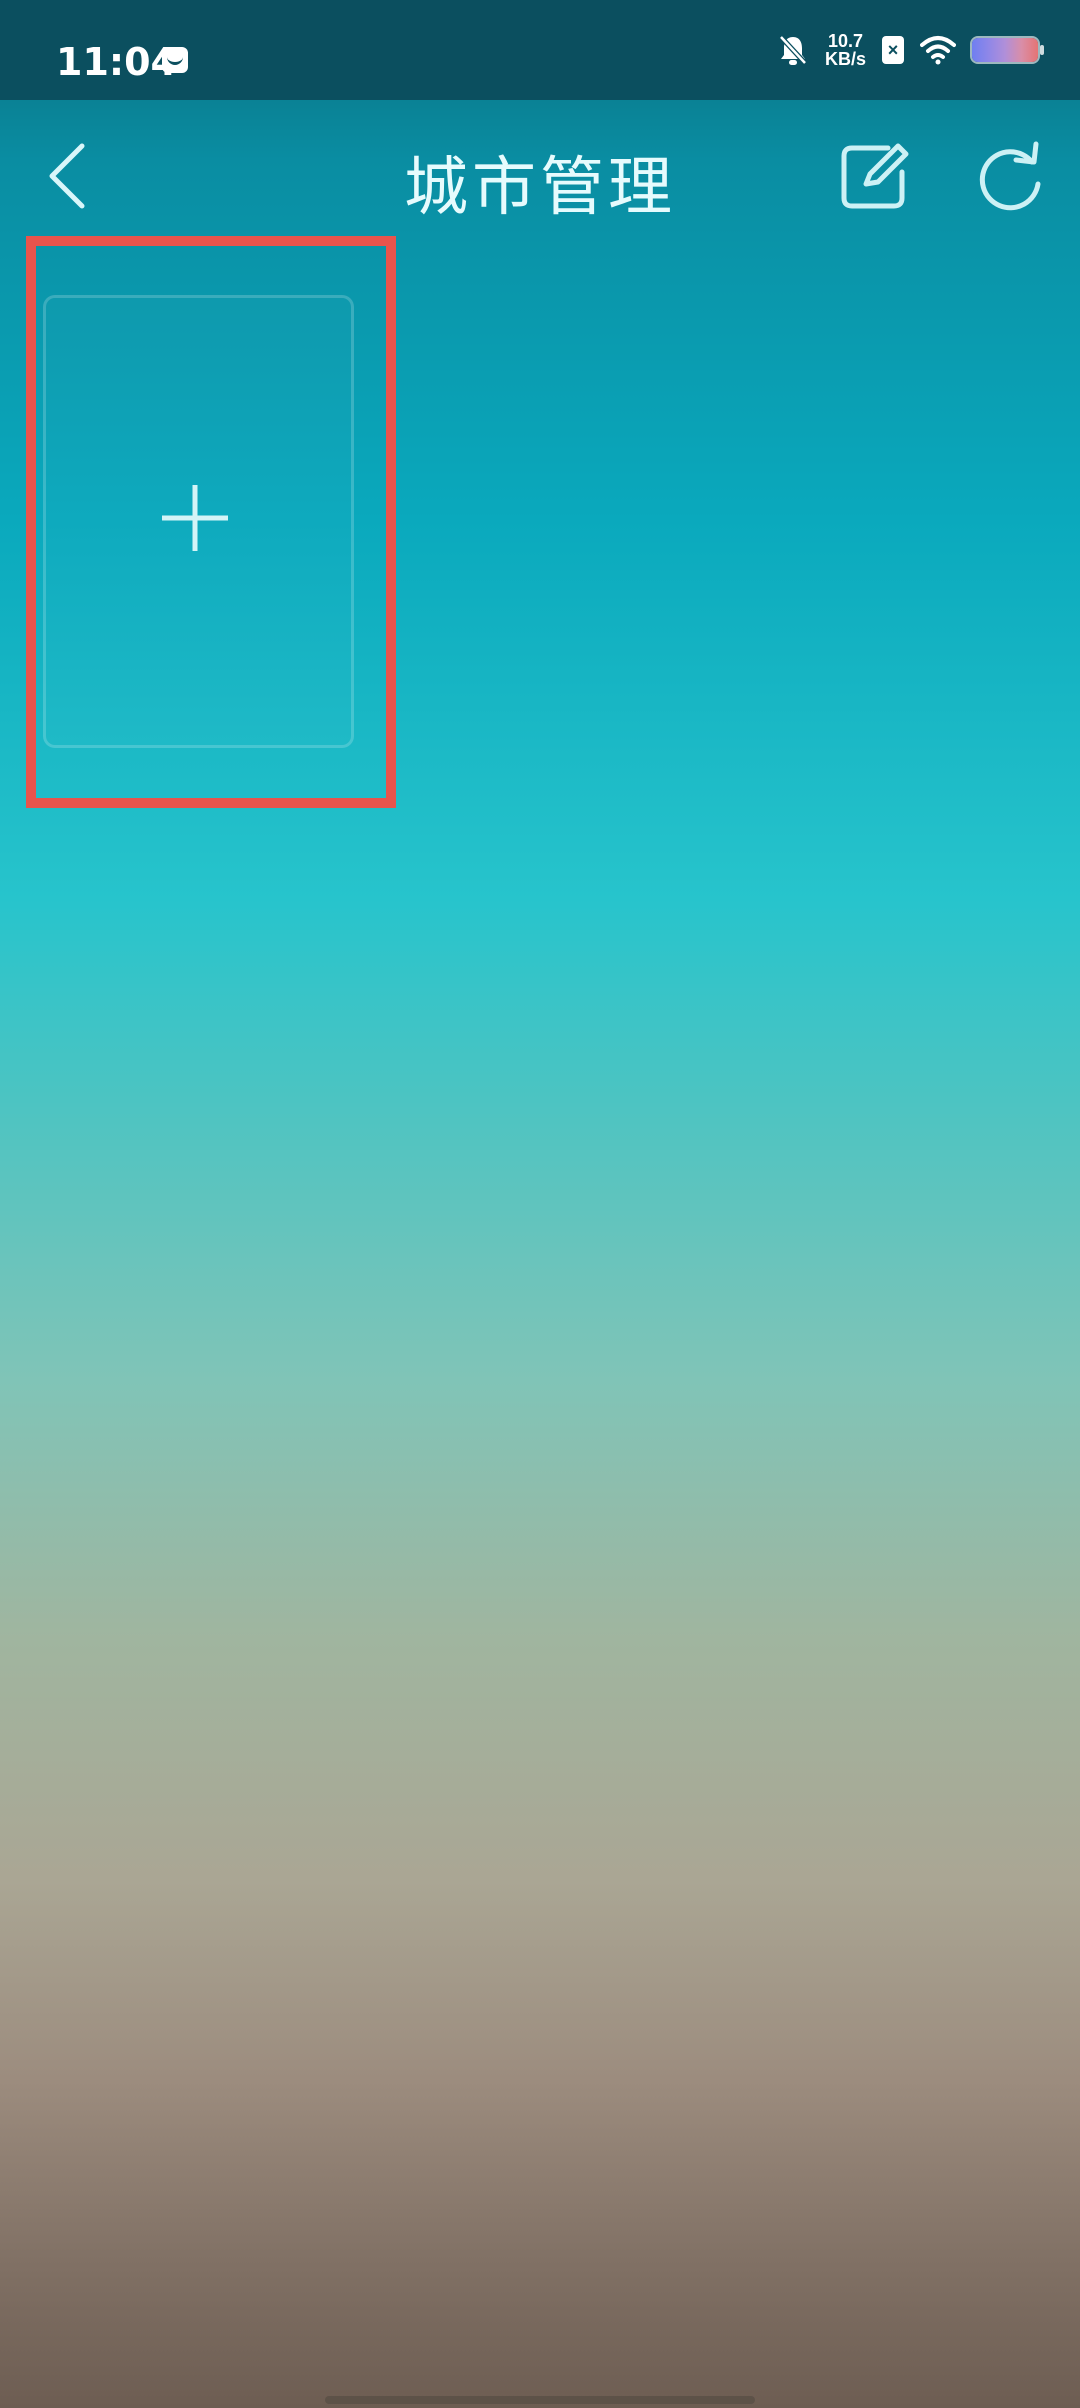  I want to click on page-title: 城市管理, so click(540, 188).